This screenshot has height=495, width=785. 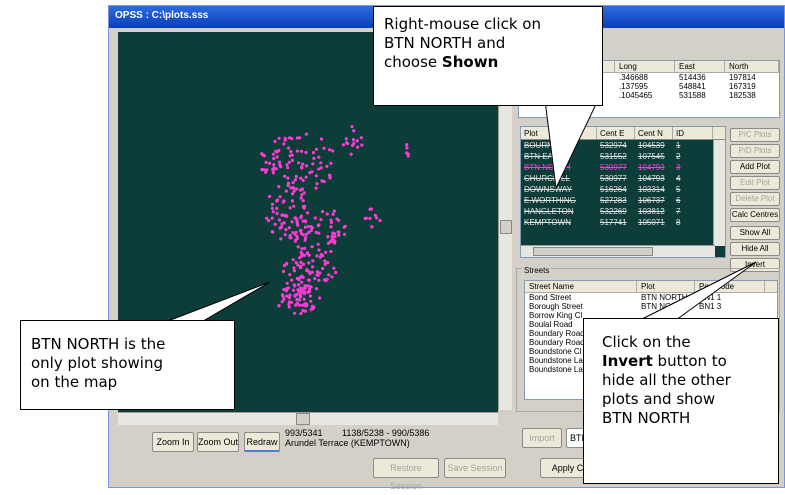 What do you see at coordinates (547, 178) in the screenshot?
I see `cell: CHURCHILL` at bounding box center [547, 178].